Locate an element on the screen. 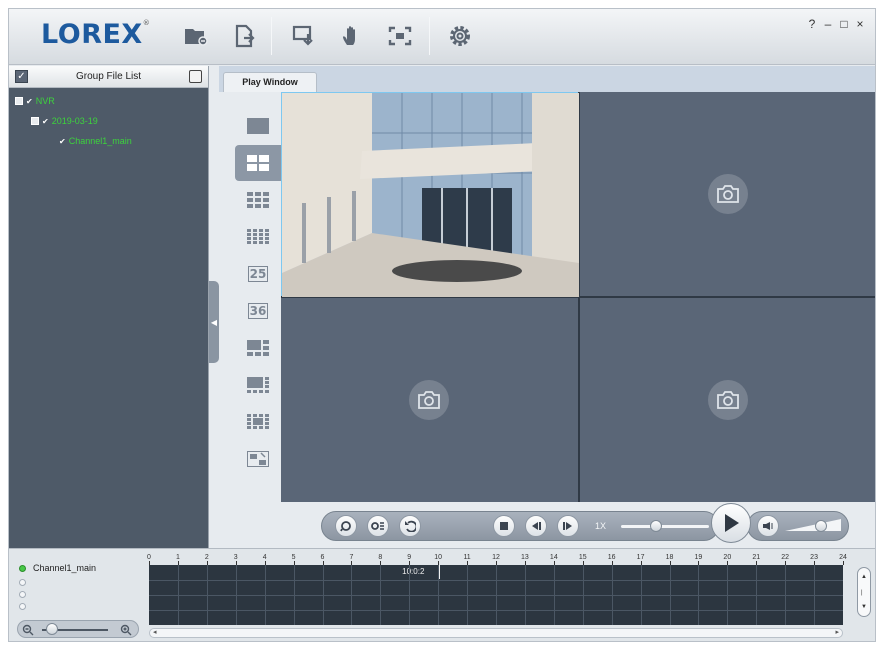  volume-slider-track is located at coordinates (813, 525).